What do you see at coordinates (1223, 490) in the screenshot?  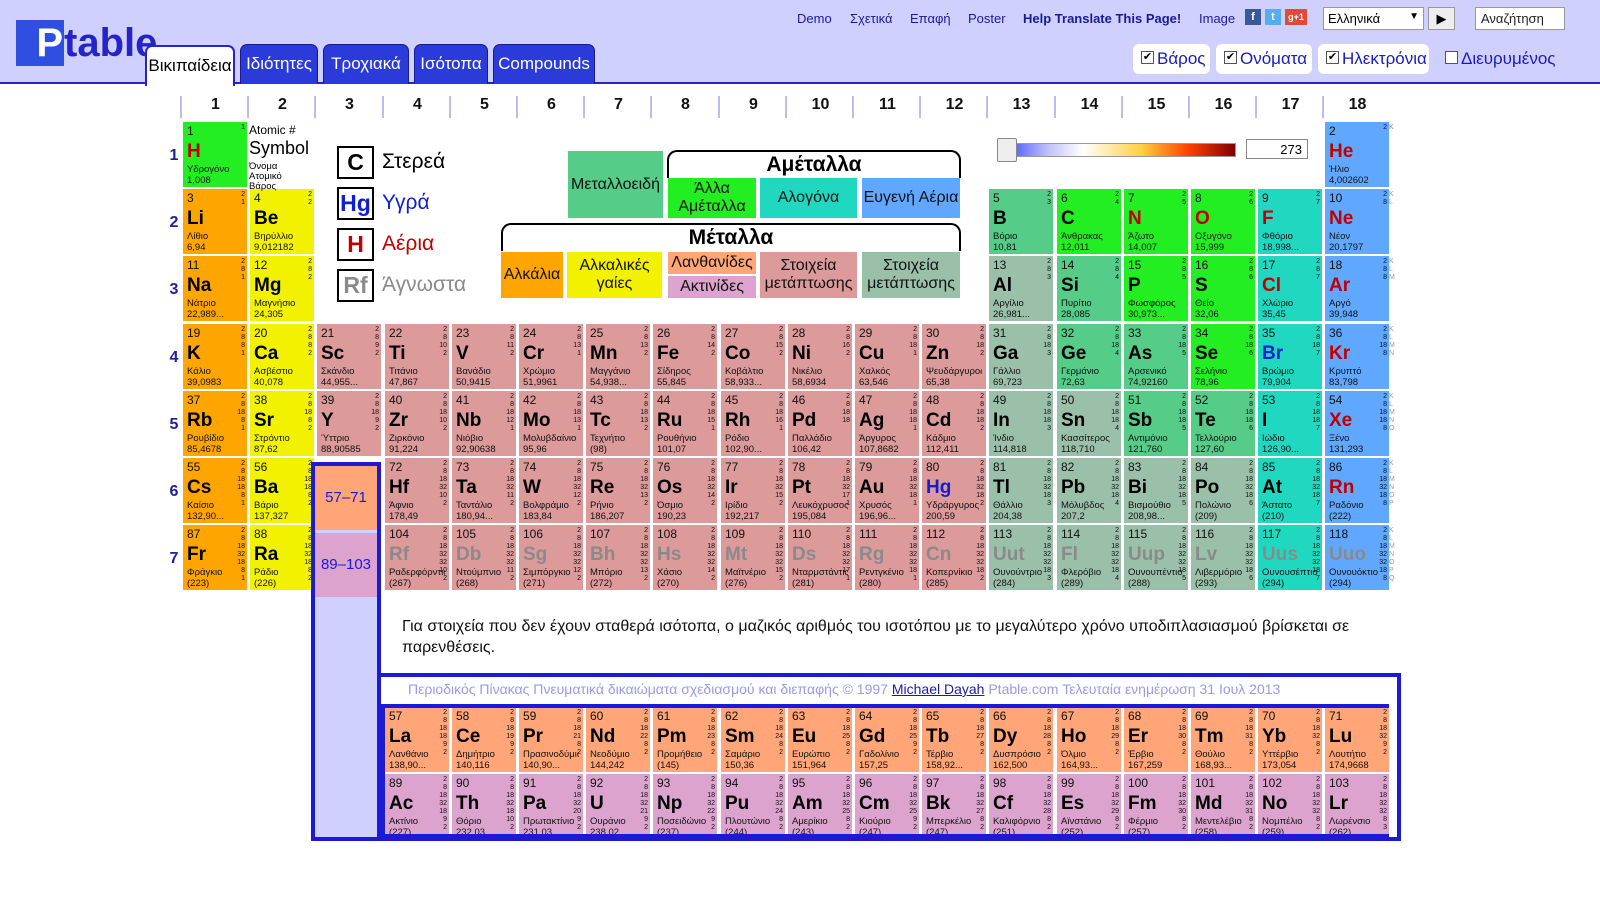 I see `element-po: 84 Po Πολώνιο (209) 2 8 18 32 18 6` at bounding box center [1223, 490].